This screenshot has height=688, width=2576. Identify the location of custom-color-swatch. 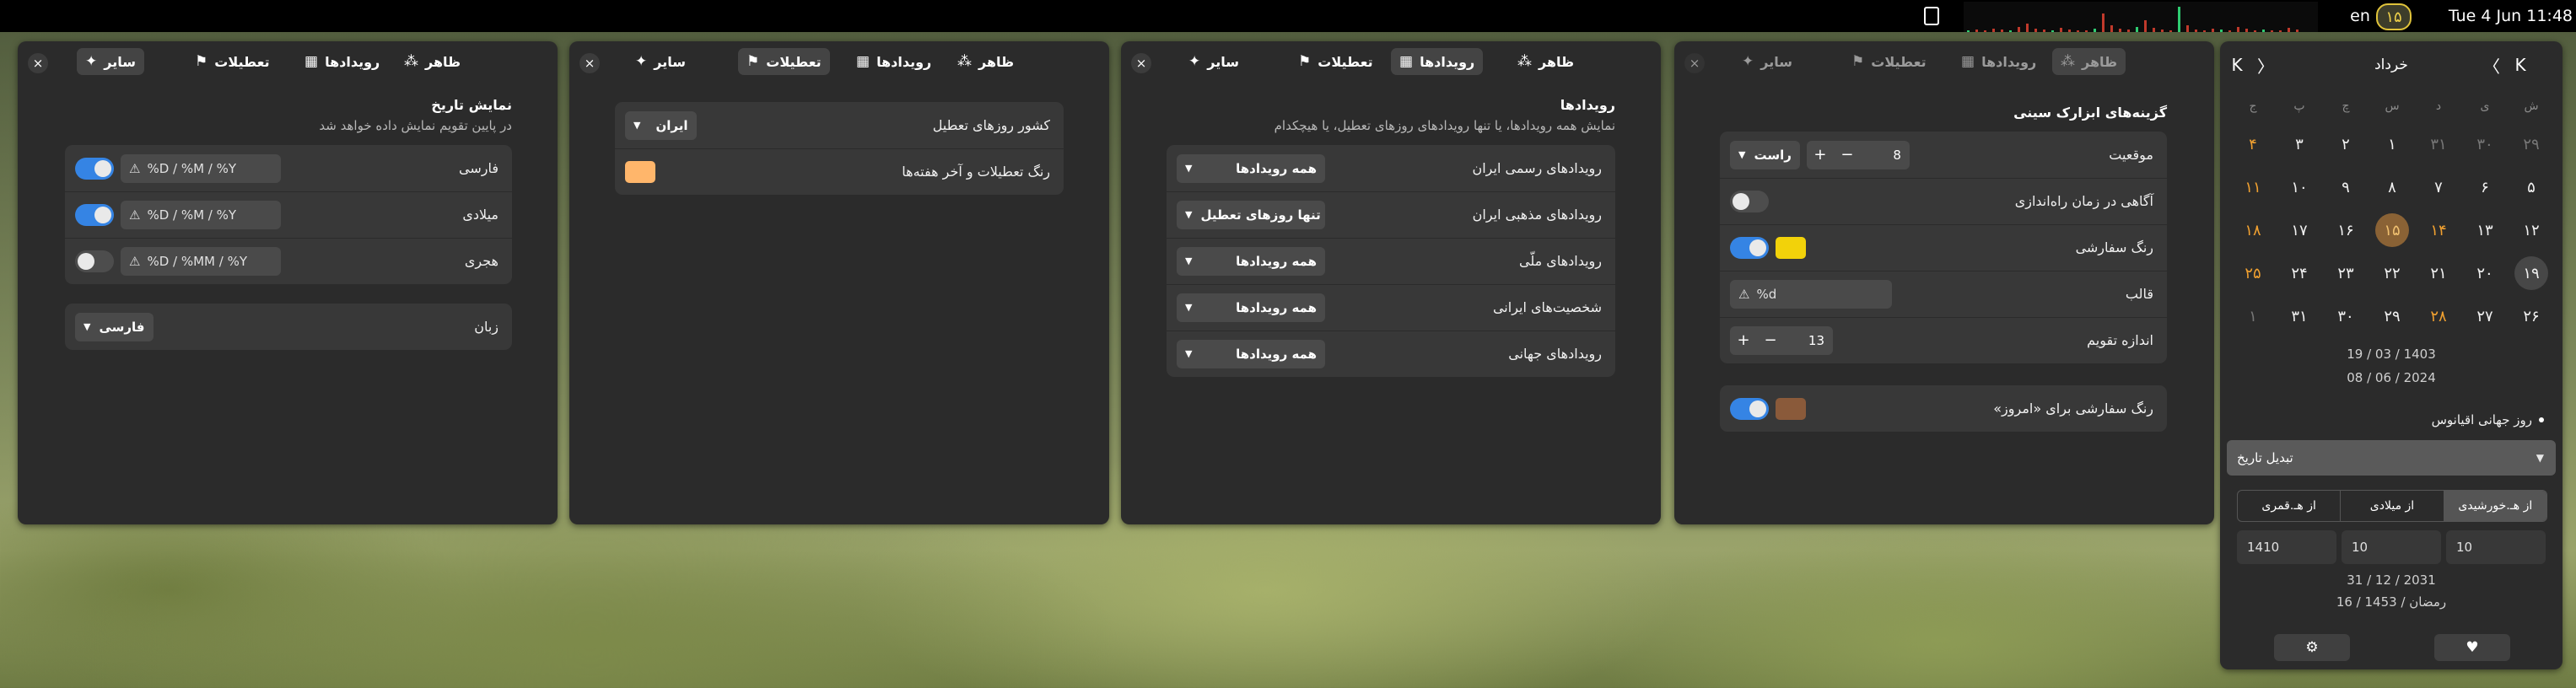
(1791, 248).